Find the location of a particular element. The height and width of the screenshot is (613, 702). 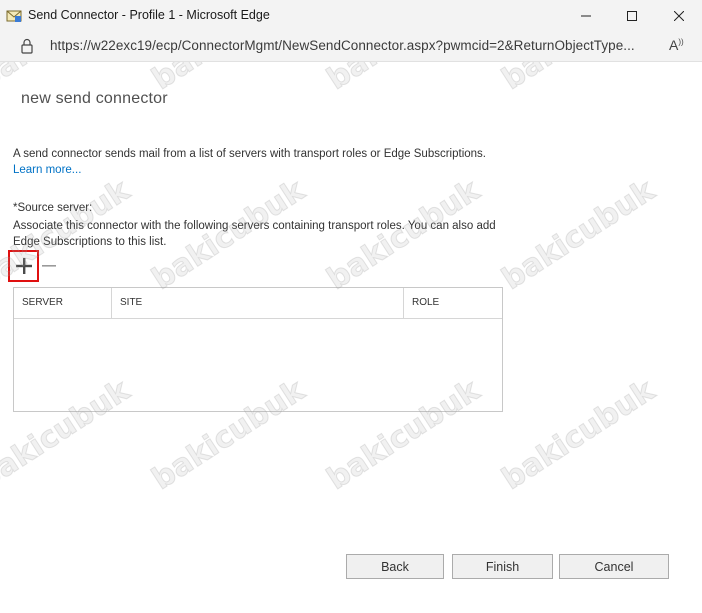

page-title: new send connector is located at coordinates (94, 98).